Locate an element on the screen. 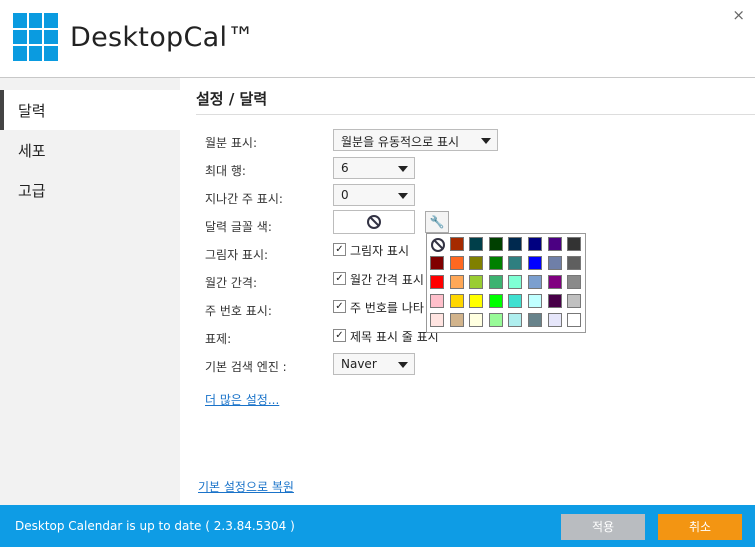 The image size is (755, 547). max-rows-label: 최대 행: is located at coordinates (225, 171).